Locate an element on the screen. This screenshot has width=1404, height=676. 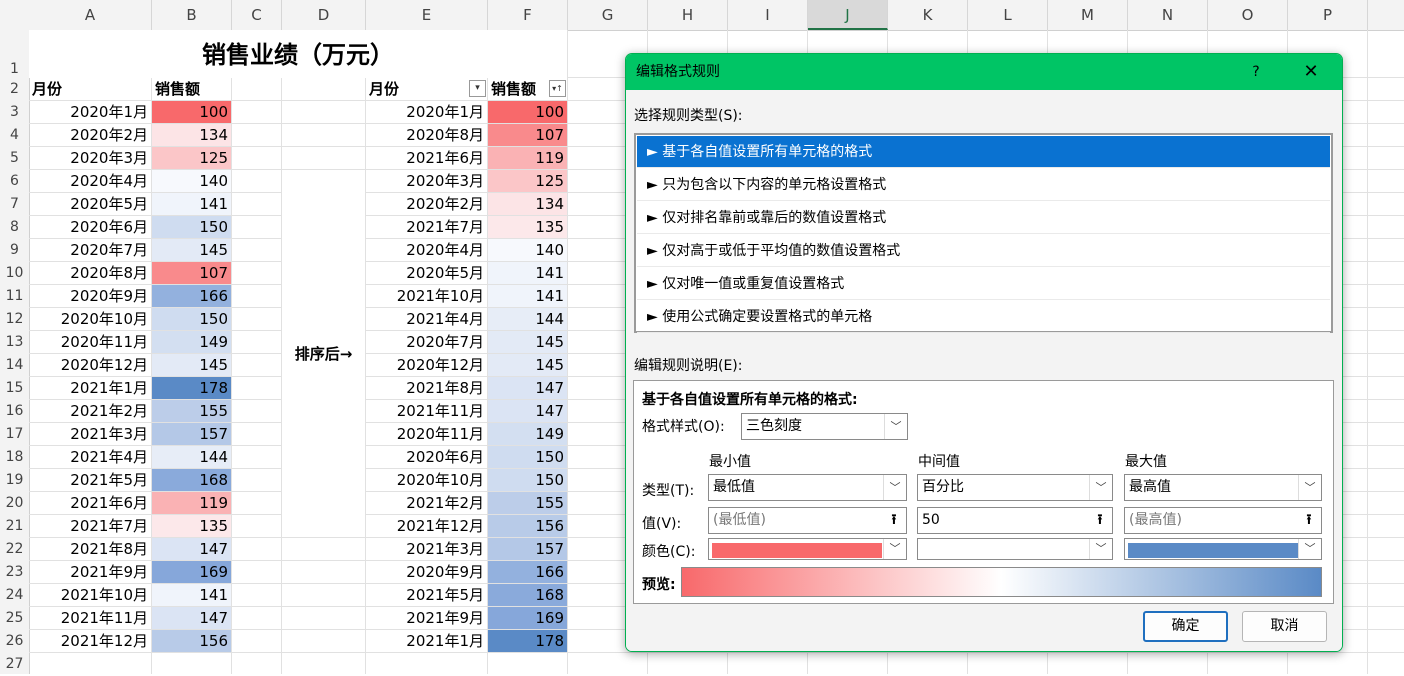
header-sales-left: 销售额 is located at coordinates (191, 89).